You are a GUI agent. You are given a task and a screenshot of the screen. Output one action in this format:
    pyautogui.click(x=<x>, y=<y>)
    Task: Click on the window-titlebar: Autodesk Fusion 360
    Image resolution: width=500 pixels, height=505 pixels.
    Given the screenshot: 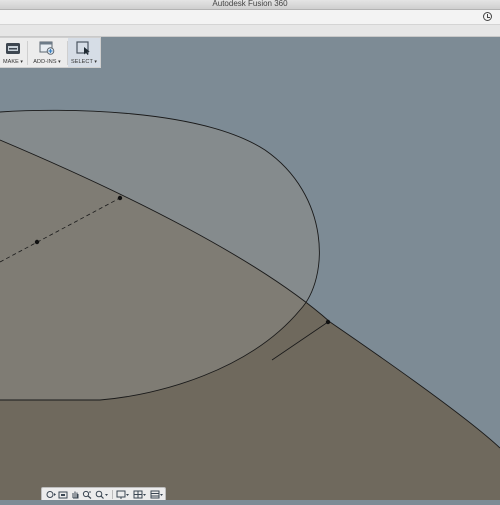 What is the action you would take?
    pyautogui.click(x=250, y=5)
    